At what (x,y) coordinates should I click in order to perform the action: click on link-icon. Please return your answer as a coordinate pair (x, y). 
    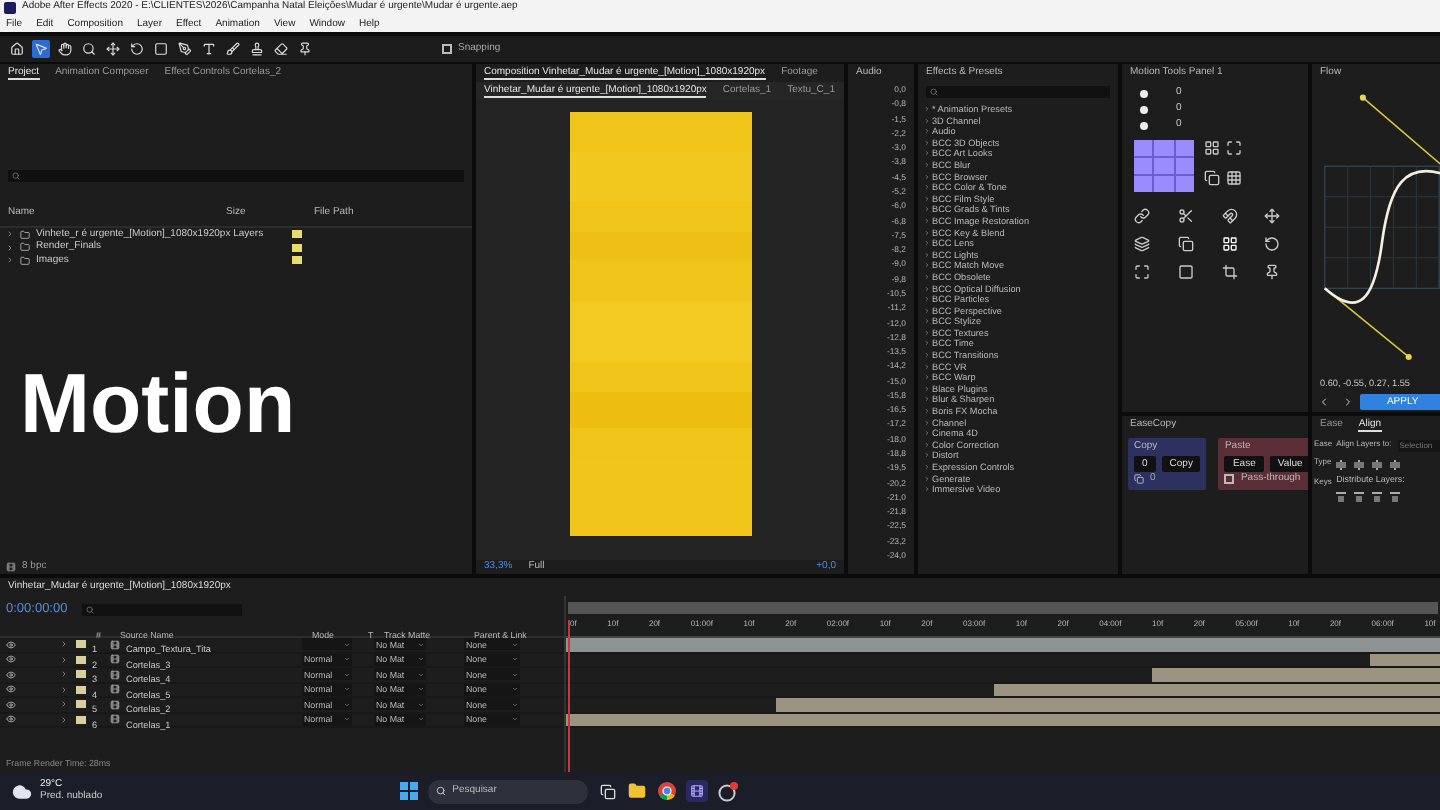
    Looking at the image, I should click on (1142, 216).